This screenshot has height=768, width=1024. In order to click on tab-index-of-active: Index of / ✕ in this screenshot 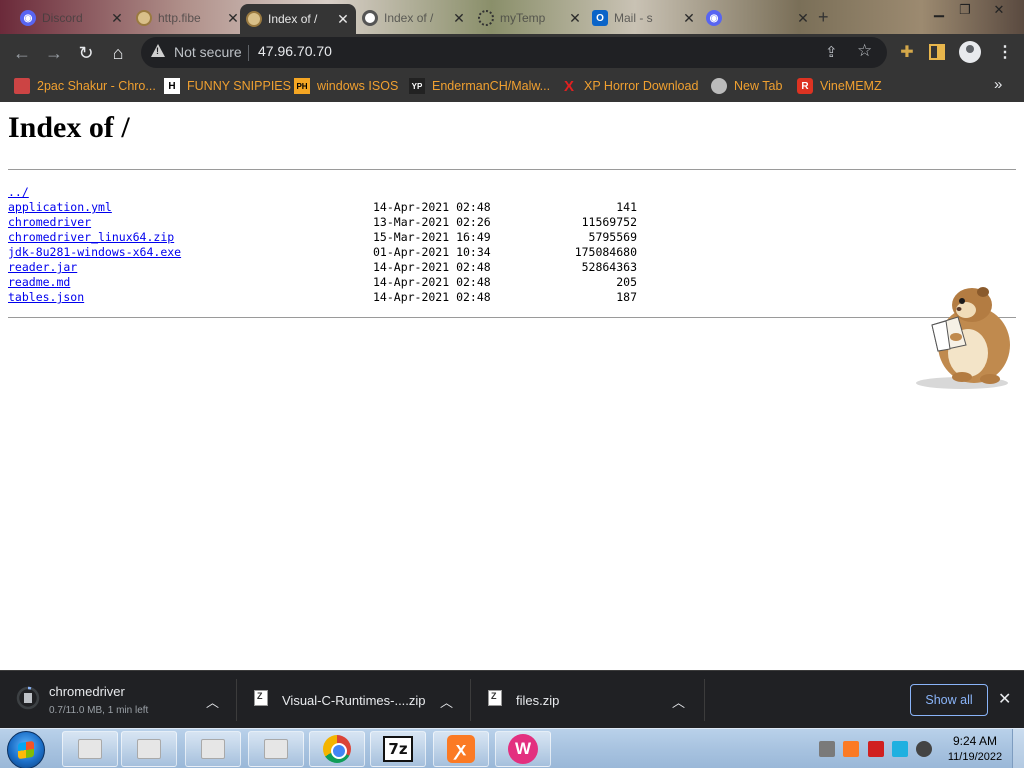, I will do `click(298, 19)`.